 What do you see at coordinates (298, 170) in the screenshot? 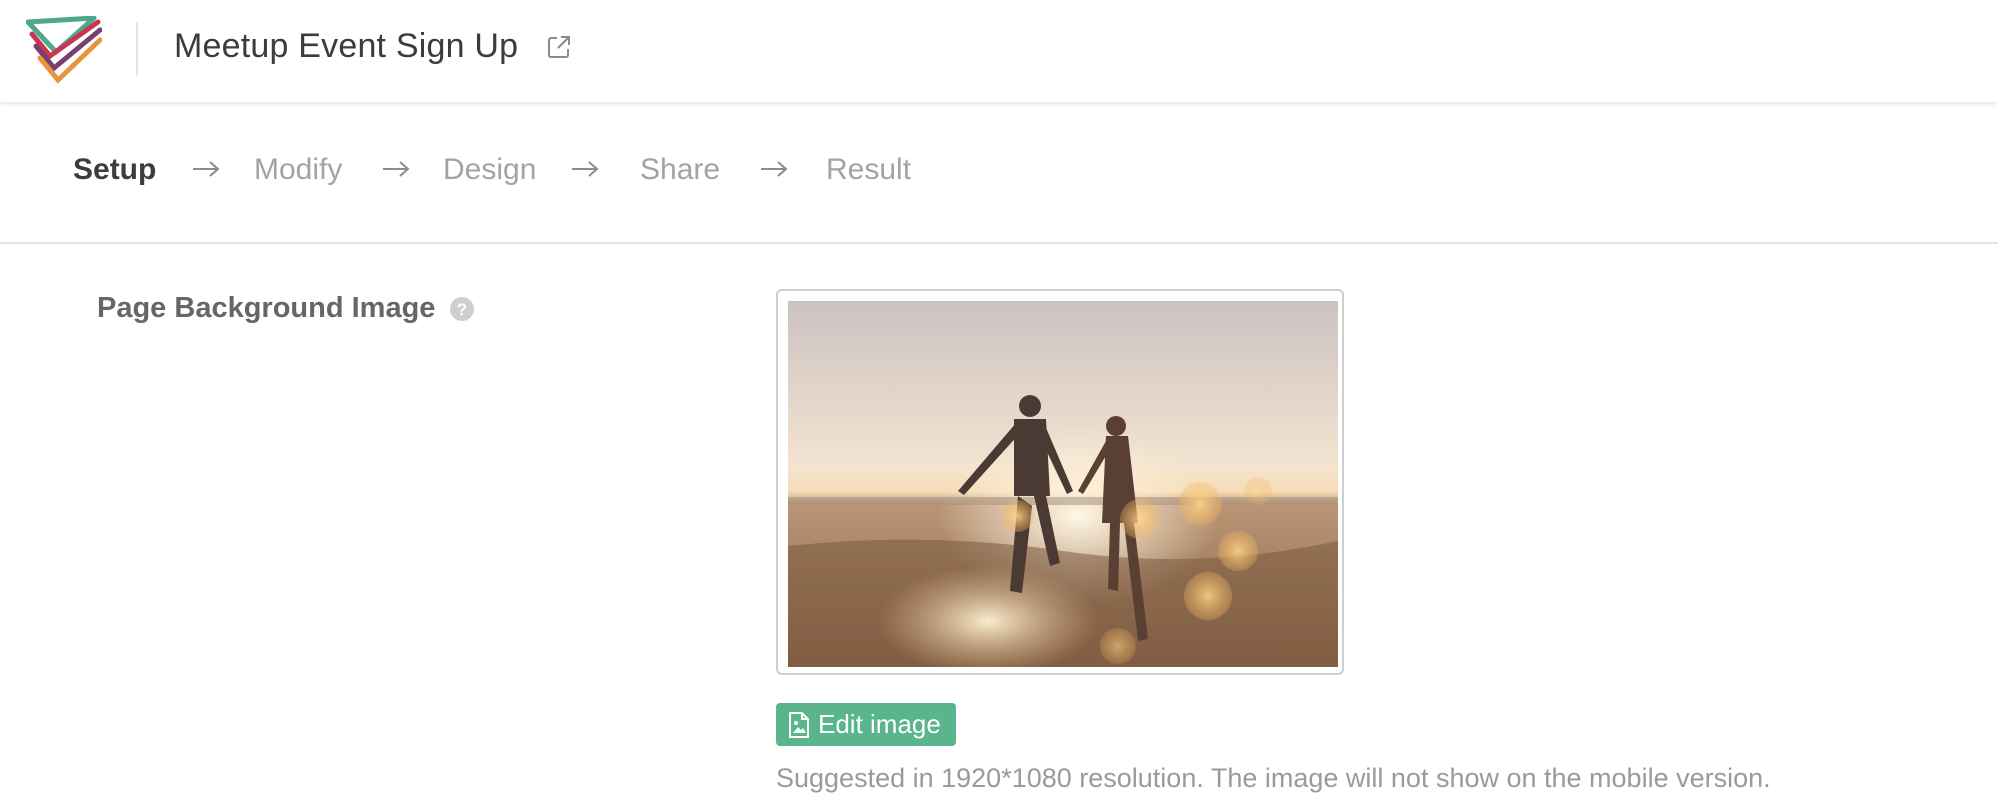
I see `step-modify: Modify` at bounding box center [298, 170].